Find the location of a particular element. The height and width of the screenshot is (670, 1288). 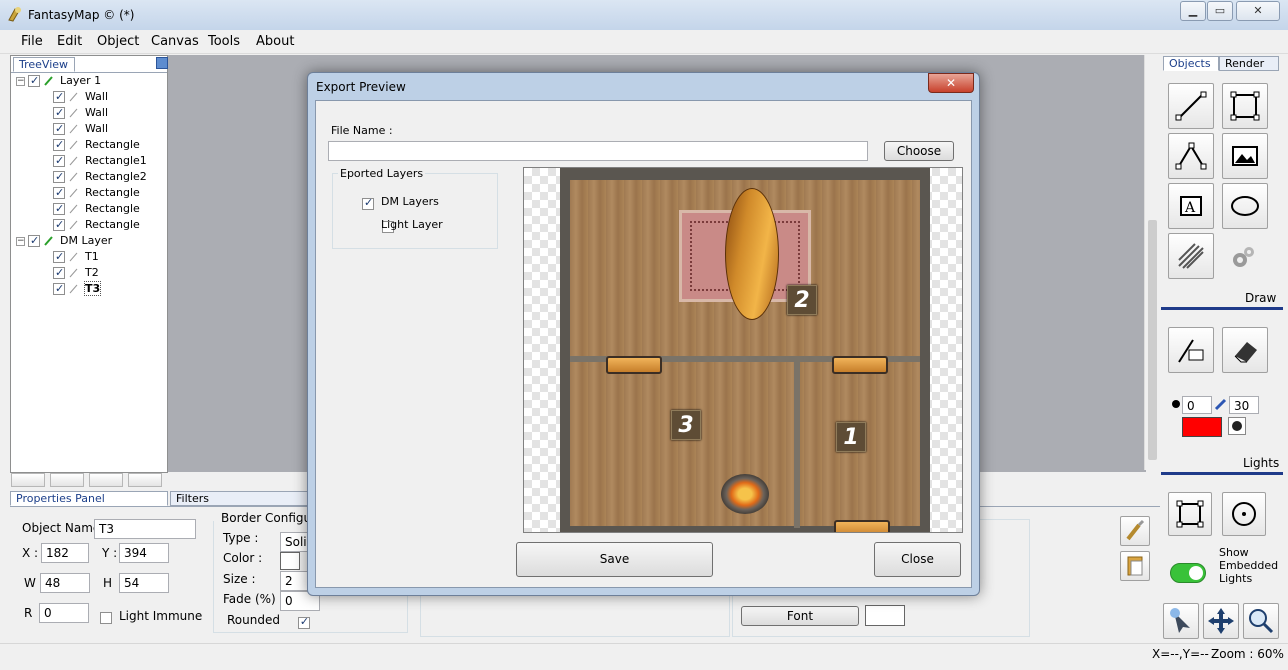

line-tool-icon is located at coordinates (1191, 106).